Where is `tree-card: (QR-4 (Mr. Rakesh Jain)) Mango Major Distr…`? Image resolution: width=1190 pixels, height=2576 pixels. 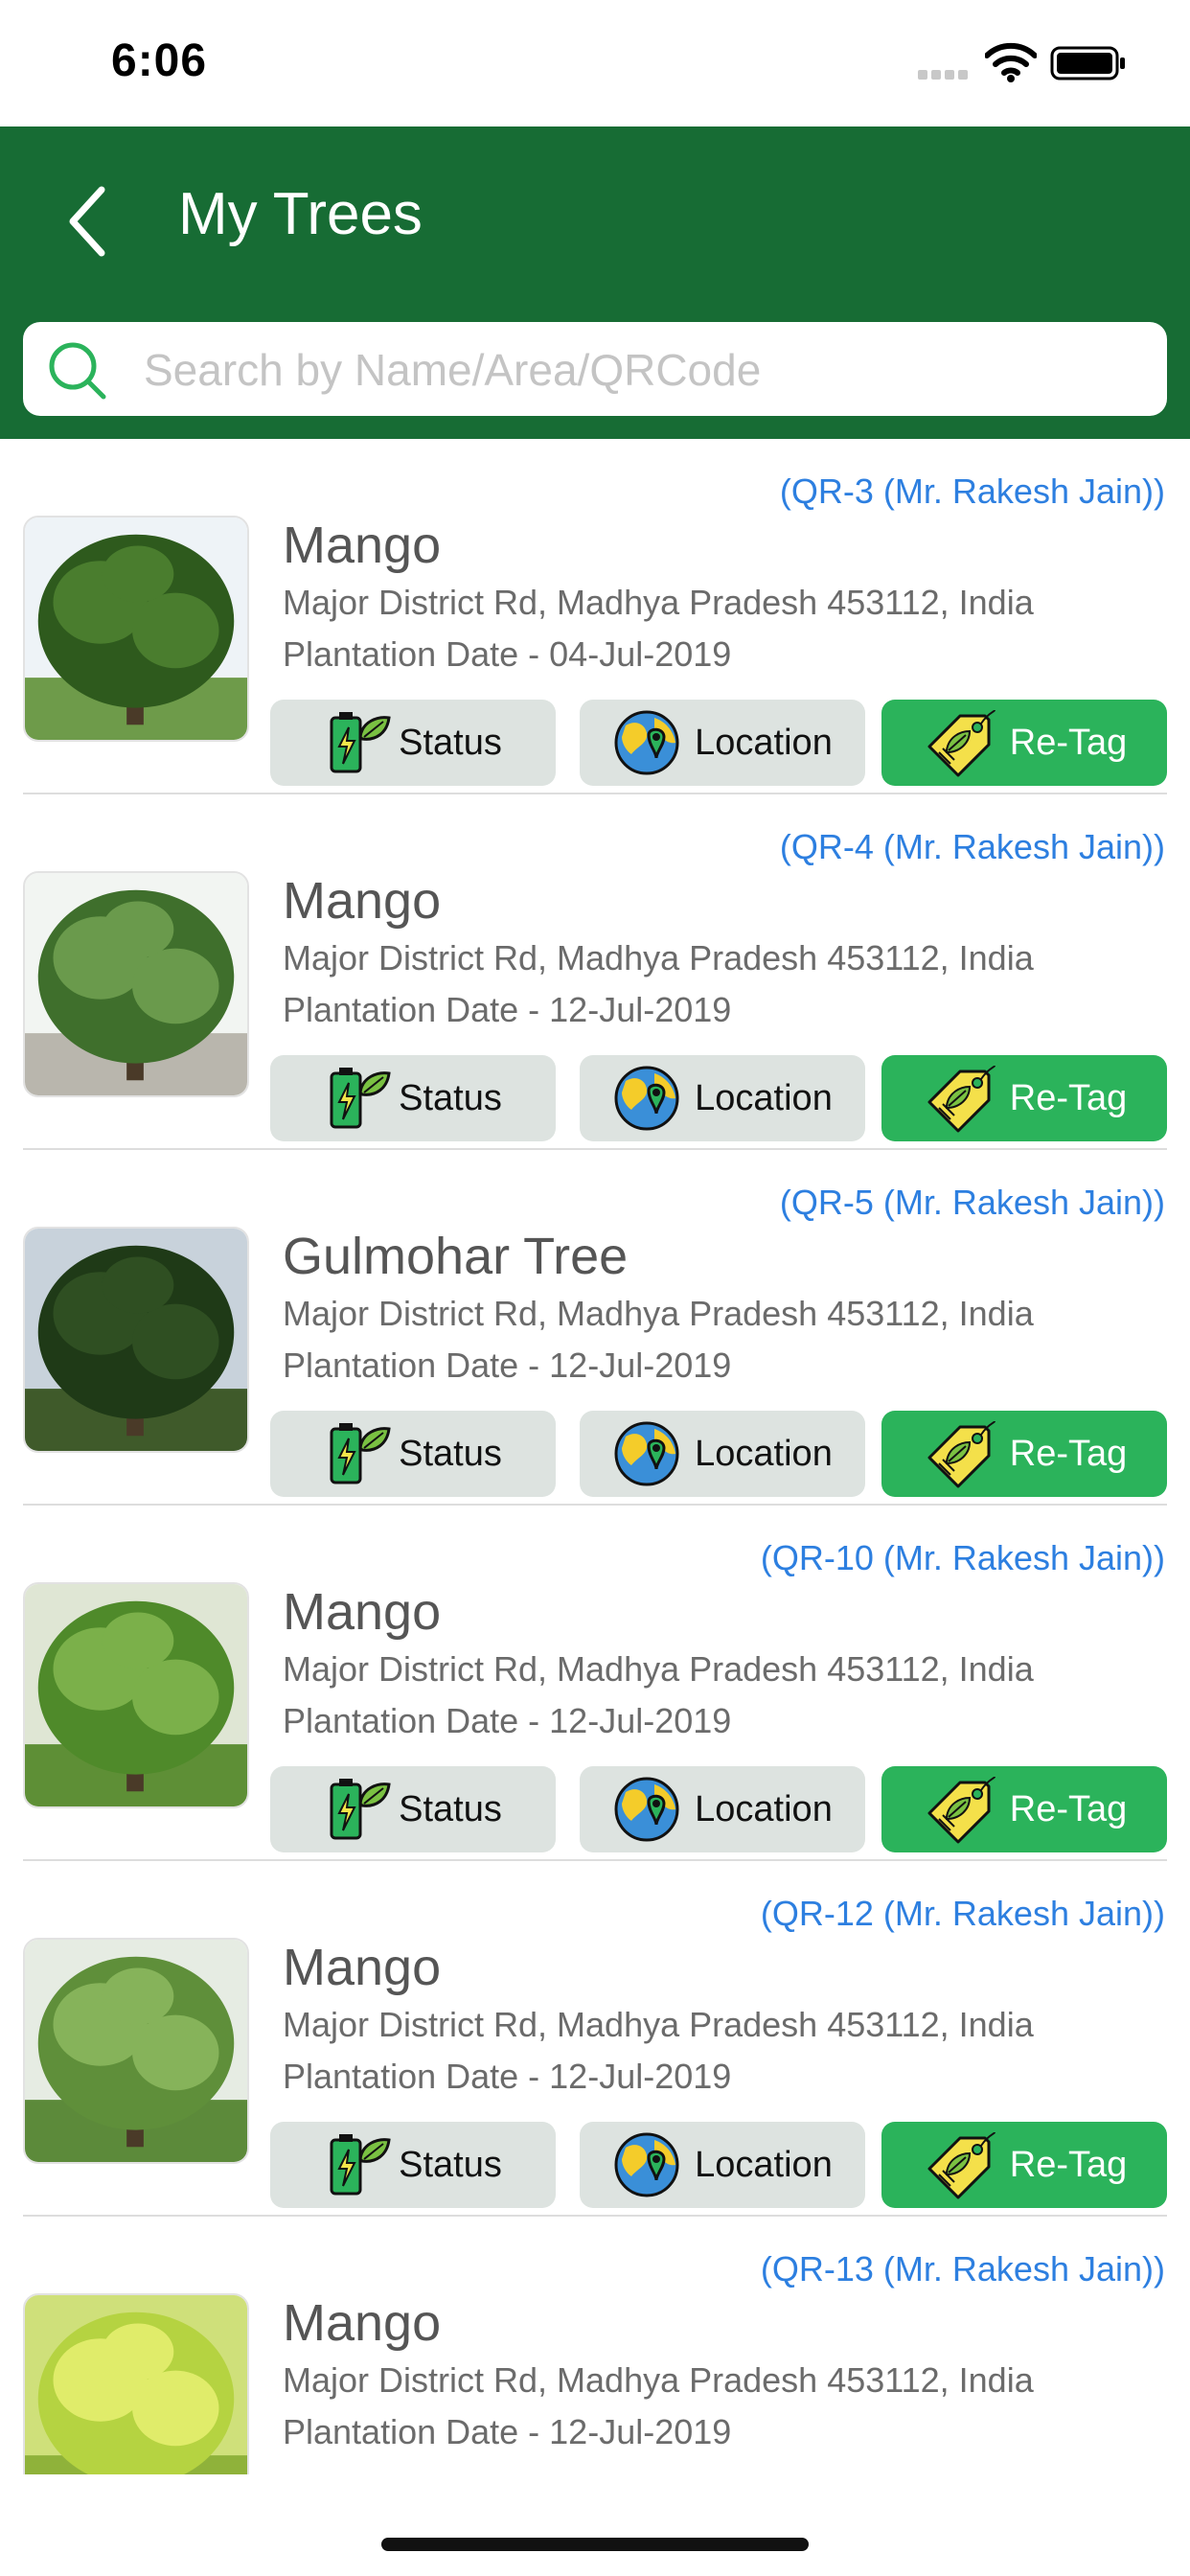
tree-card: (QR-4 (Mr. Rakesh Jain)) Mango Major Distr… is located at coordinates (595, 972).